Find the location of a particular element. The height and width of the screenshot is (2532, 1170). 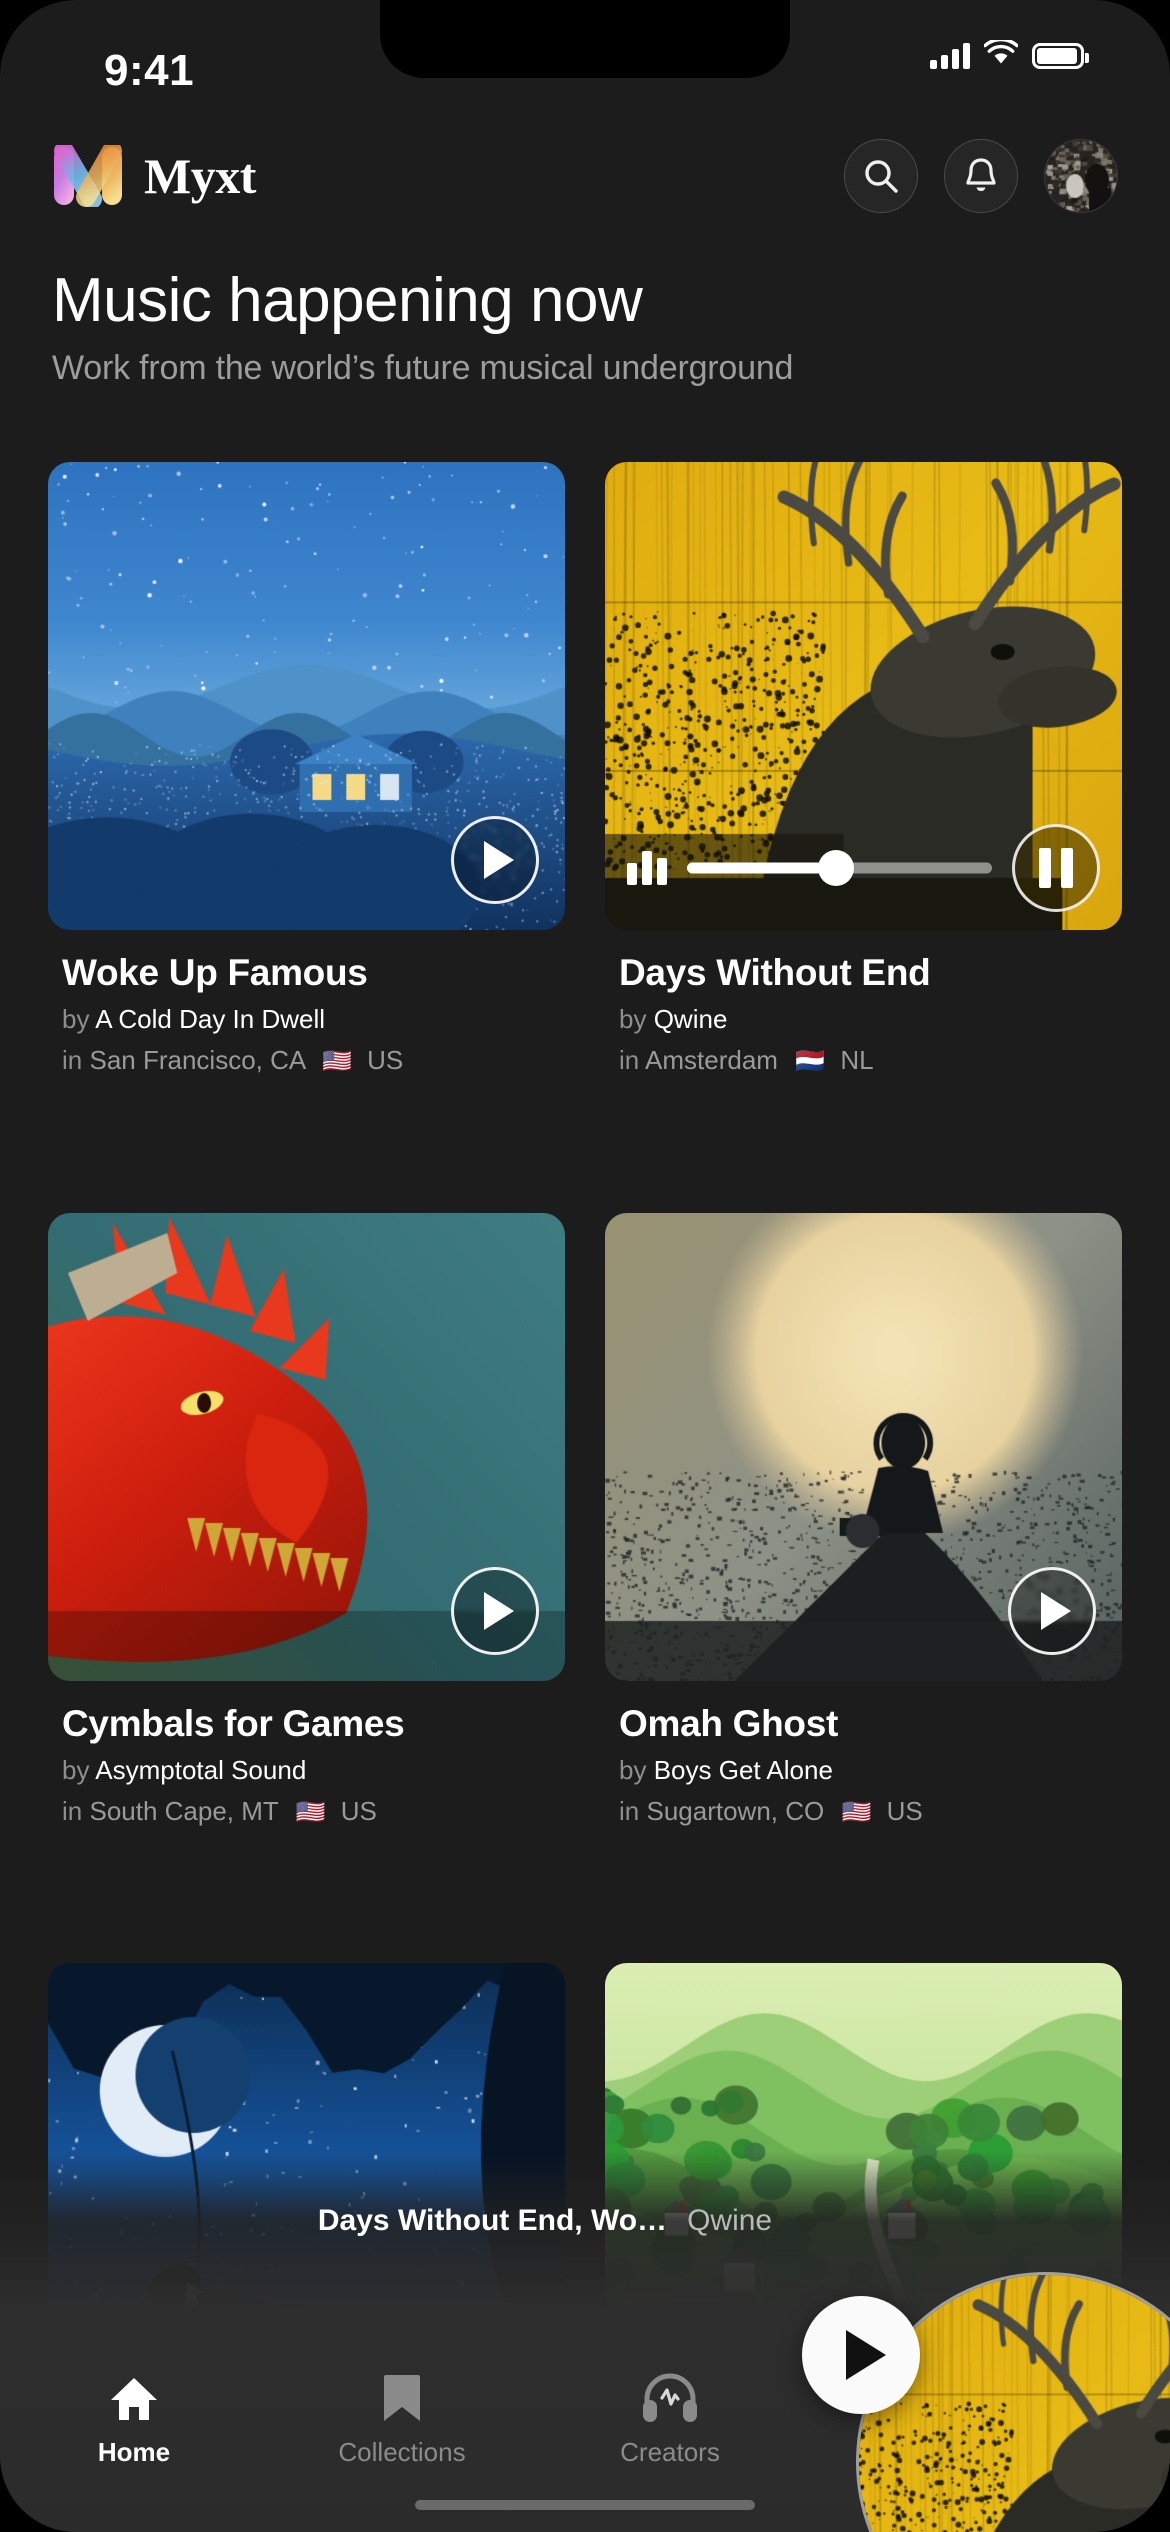

avatar is located at coordinates (1081, 176).